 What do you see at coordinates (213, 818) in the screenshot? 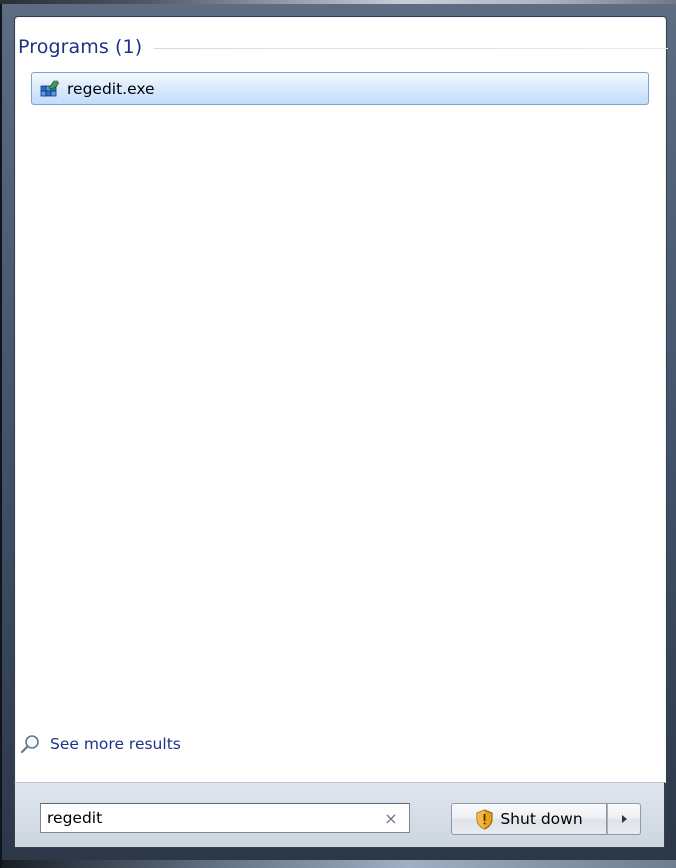
I see `search-input` at bounding box center [213, 818].